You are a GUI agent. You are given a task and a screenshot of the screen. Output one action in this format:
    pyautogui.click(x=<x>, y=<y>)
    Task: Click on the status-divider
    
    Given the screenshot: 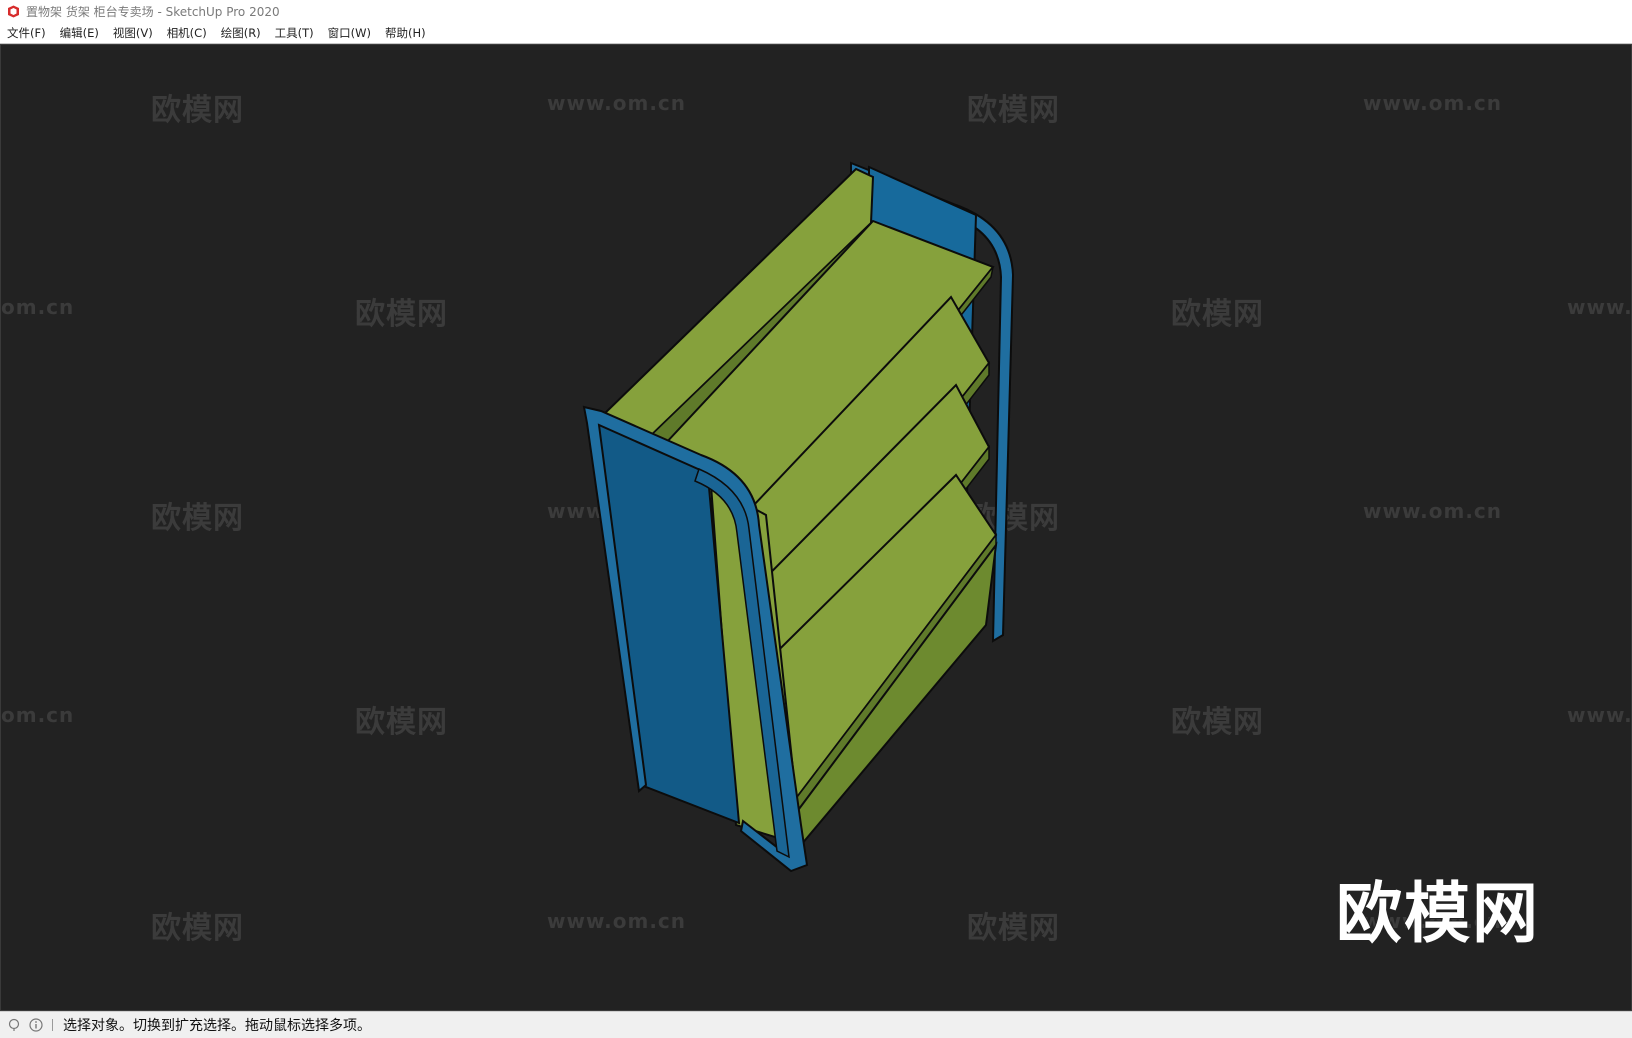 What is the action you would take?
    pyautogui.click(x=52, y=1025)
    